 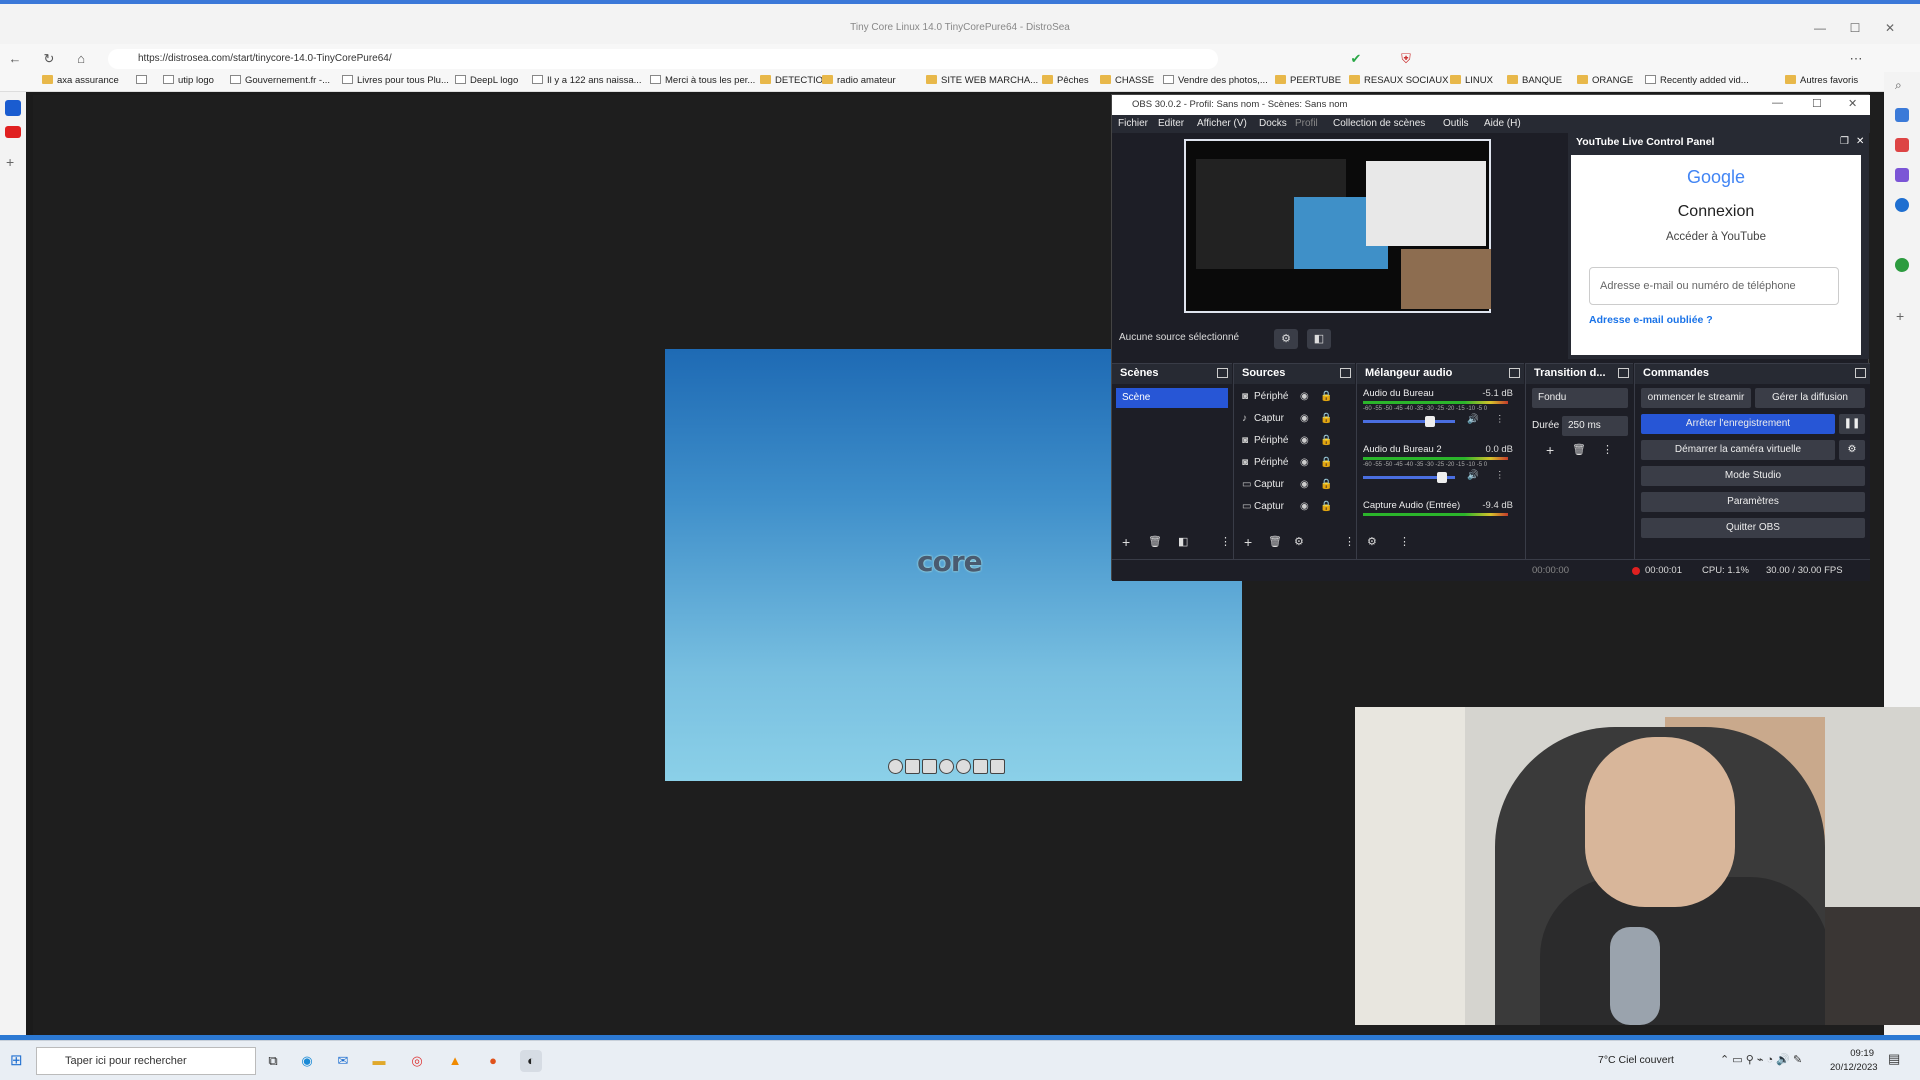 What do you see at coordinates (1902, 265) in the screenshot?
I see `sidebar-spotify-icon` at bounding box center [1902, 265].